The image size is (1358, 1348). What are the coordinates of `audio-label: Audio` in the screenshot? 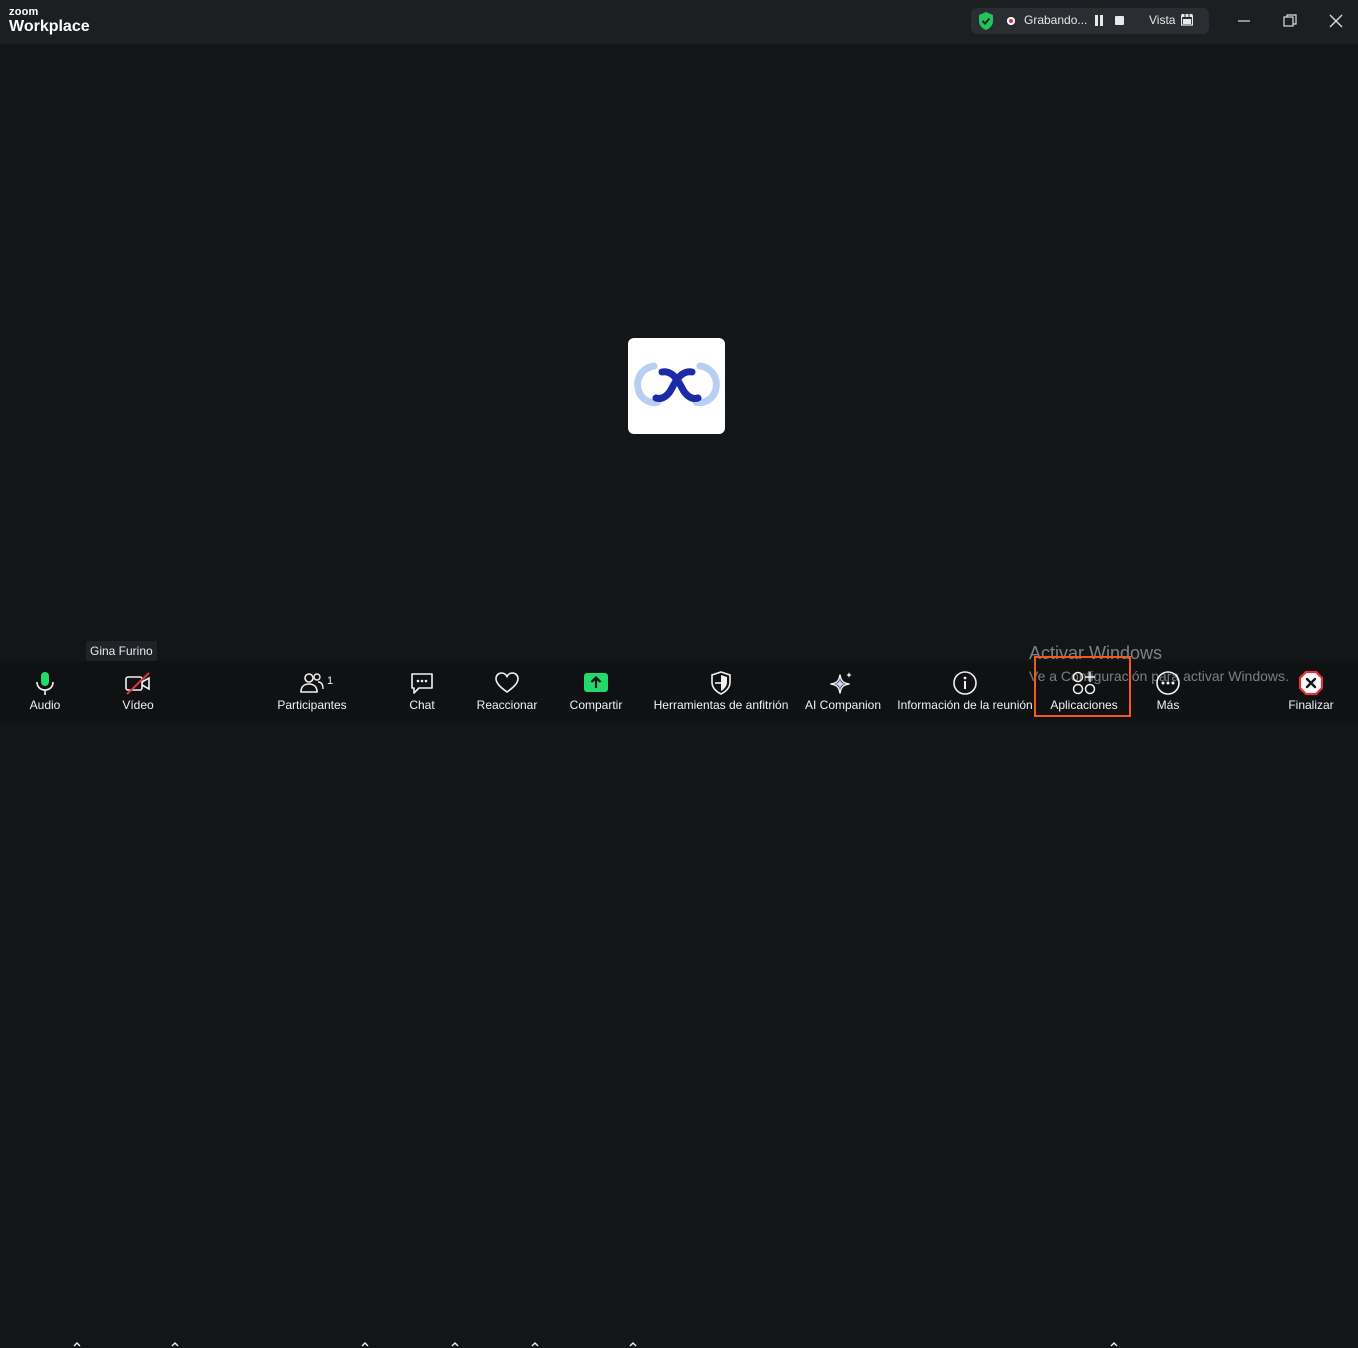 It's located at (45, 705).